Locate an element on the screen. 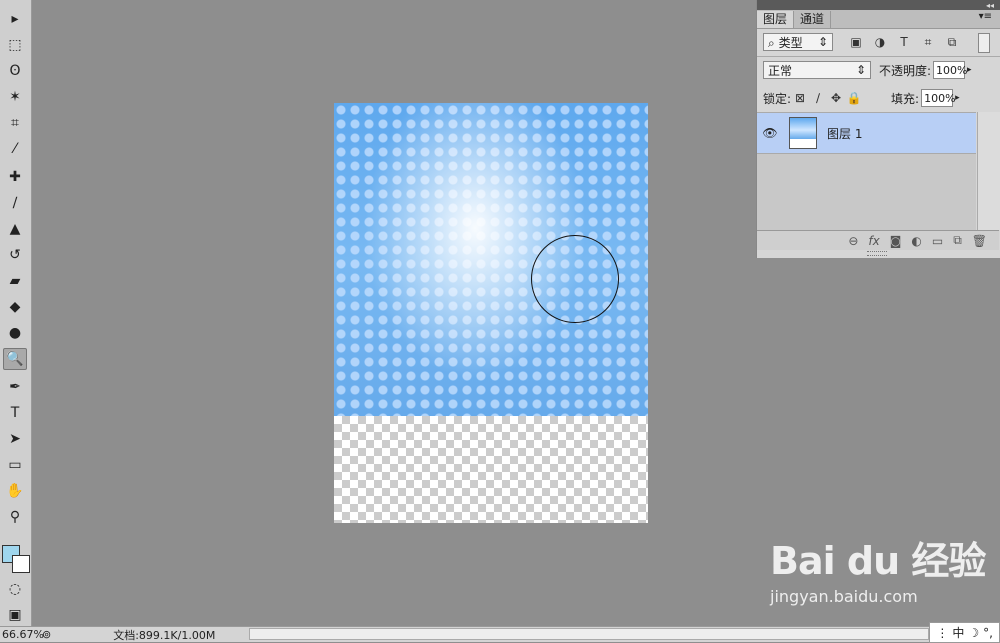 The height and width of the screenshot is (643, 1000). ime-toolbar: ⋮ 中 ☽ °, is located at coordinates (964, 632).